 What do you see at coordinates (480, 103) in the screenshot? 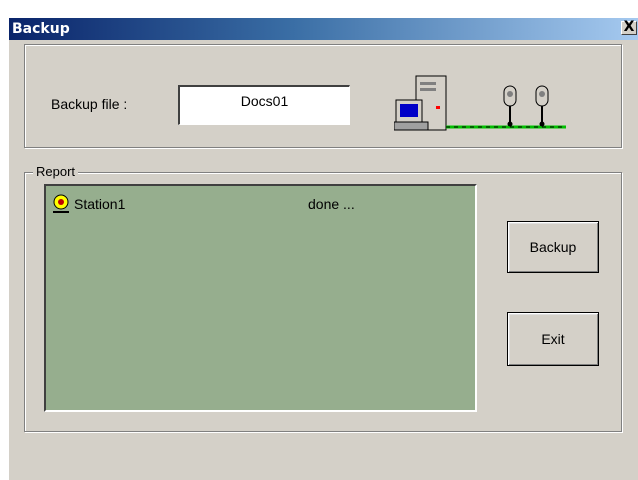
I see `network-graphic-icon` at bounding box center [480, 103].